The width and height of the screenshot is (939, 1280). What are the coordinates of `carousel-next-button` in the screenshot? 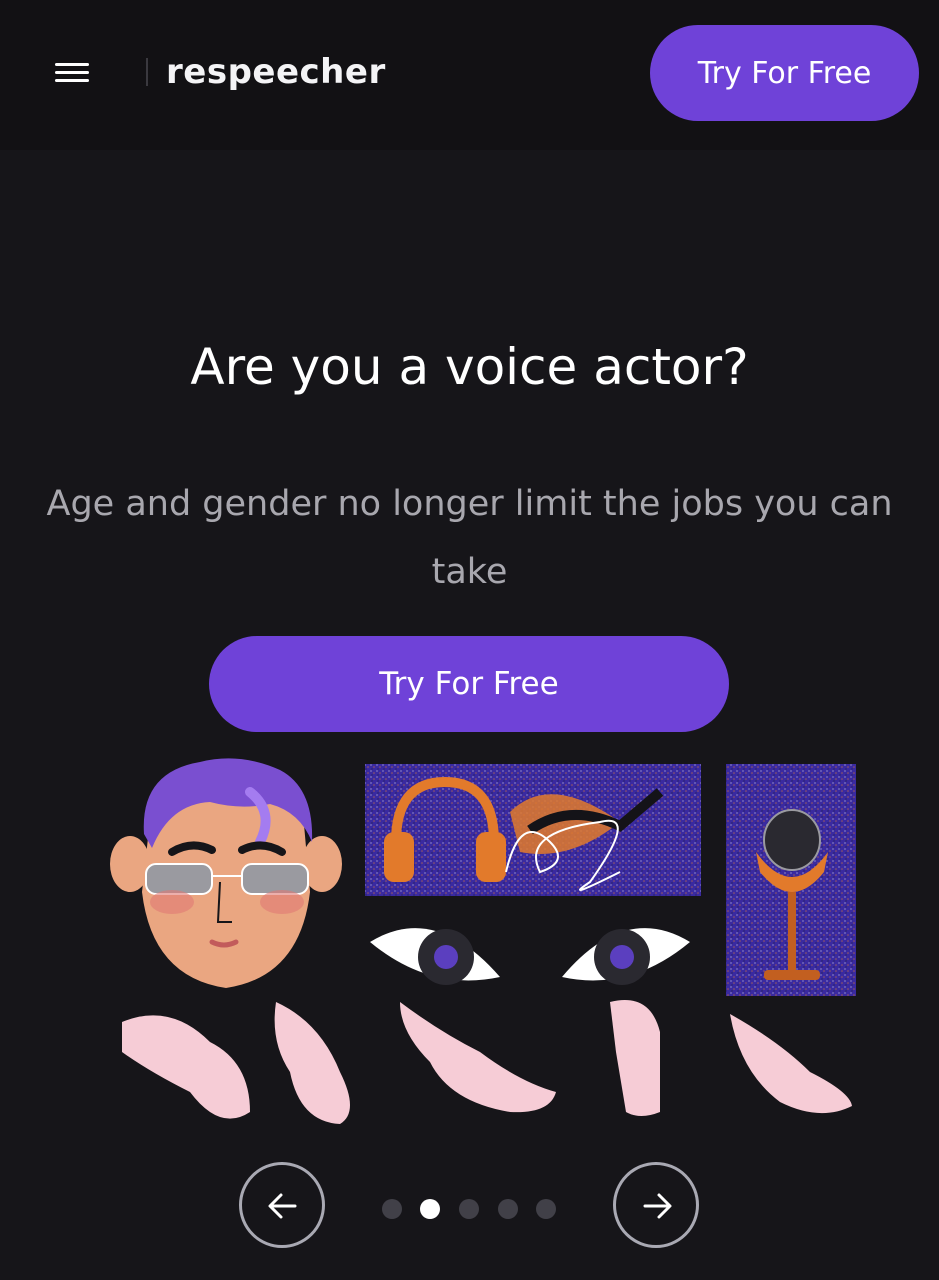 It's located at (656, 1205).